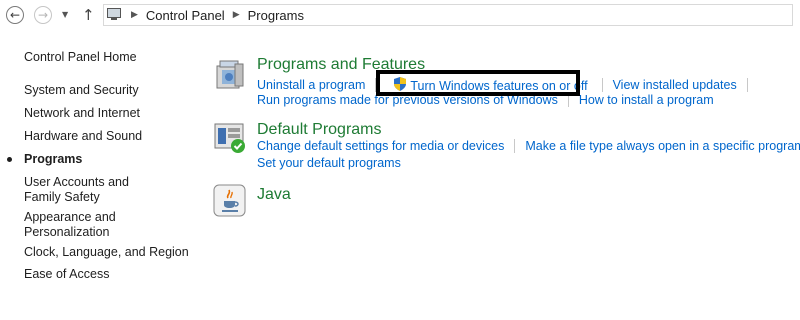  What do you see at coordinates (88, 15) in the screenshot?
I see `up-button: ↑` at bounding box center [88, 15].